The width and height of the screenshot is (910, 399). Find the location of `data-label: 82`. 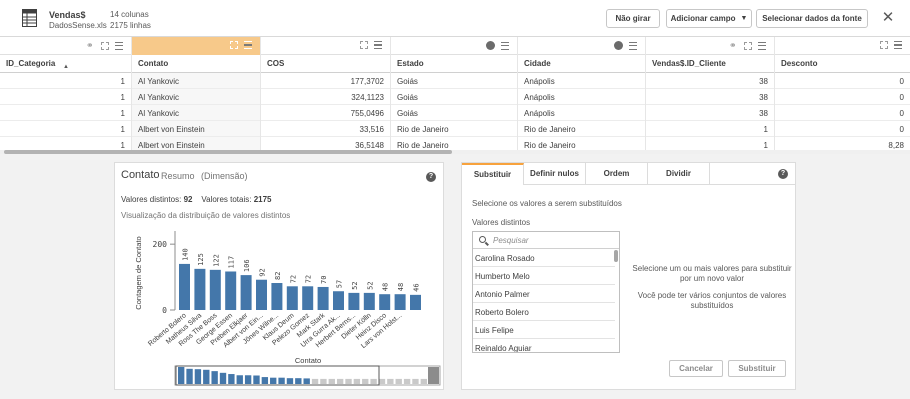

data-label: 82 is located at coordinates (278, 276).